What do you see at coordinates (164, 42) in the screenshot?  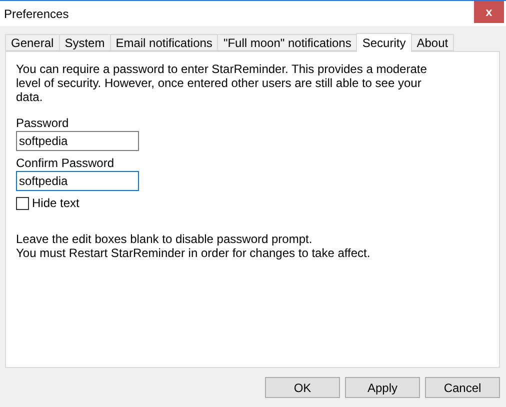 I see `tab: Email notifications` at bounding box center [164, 42].